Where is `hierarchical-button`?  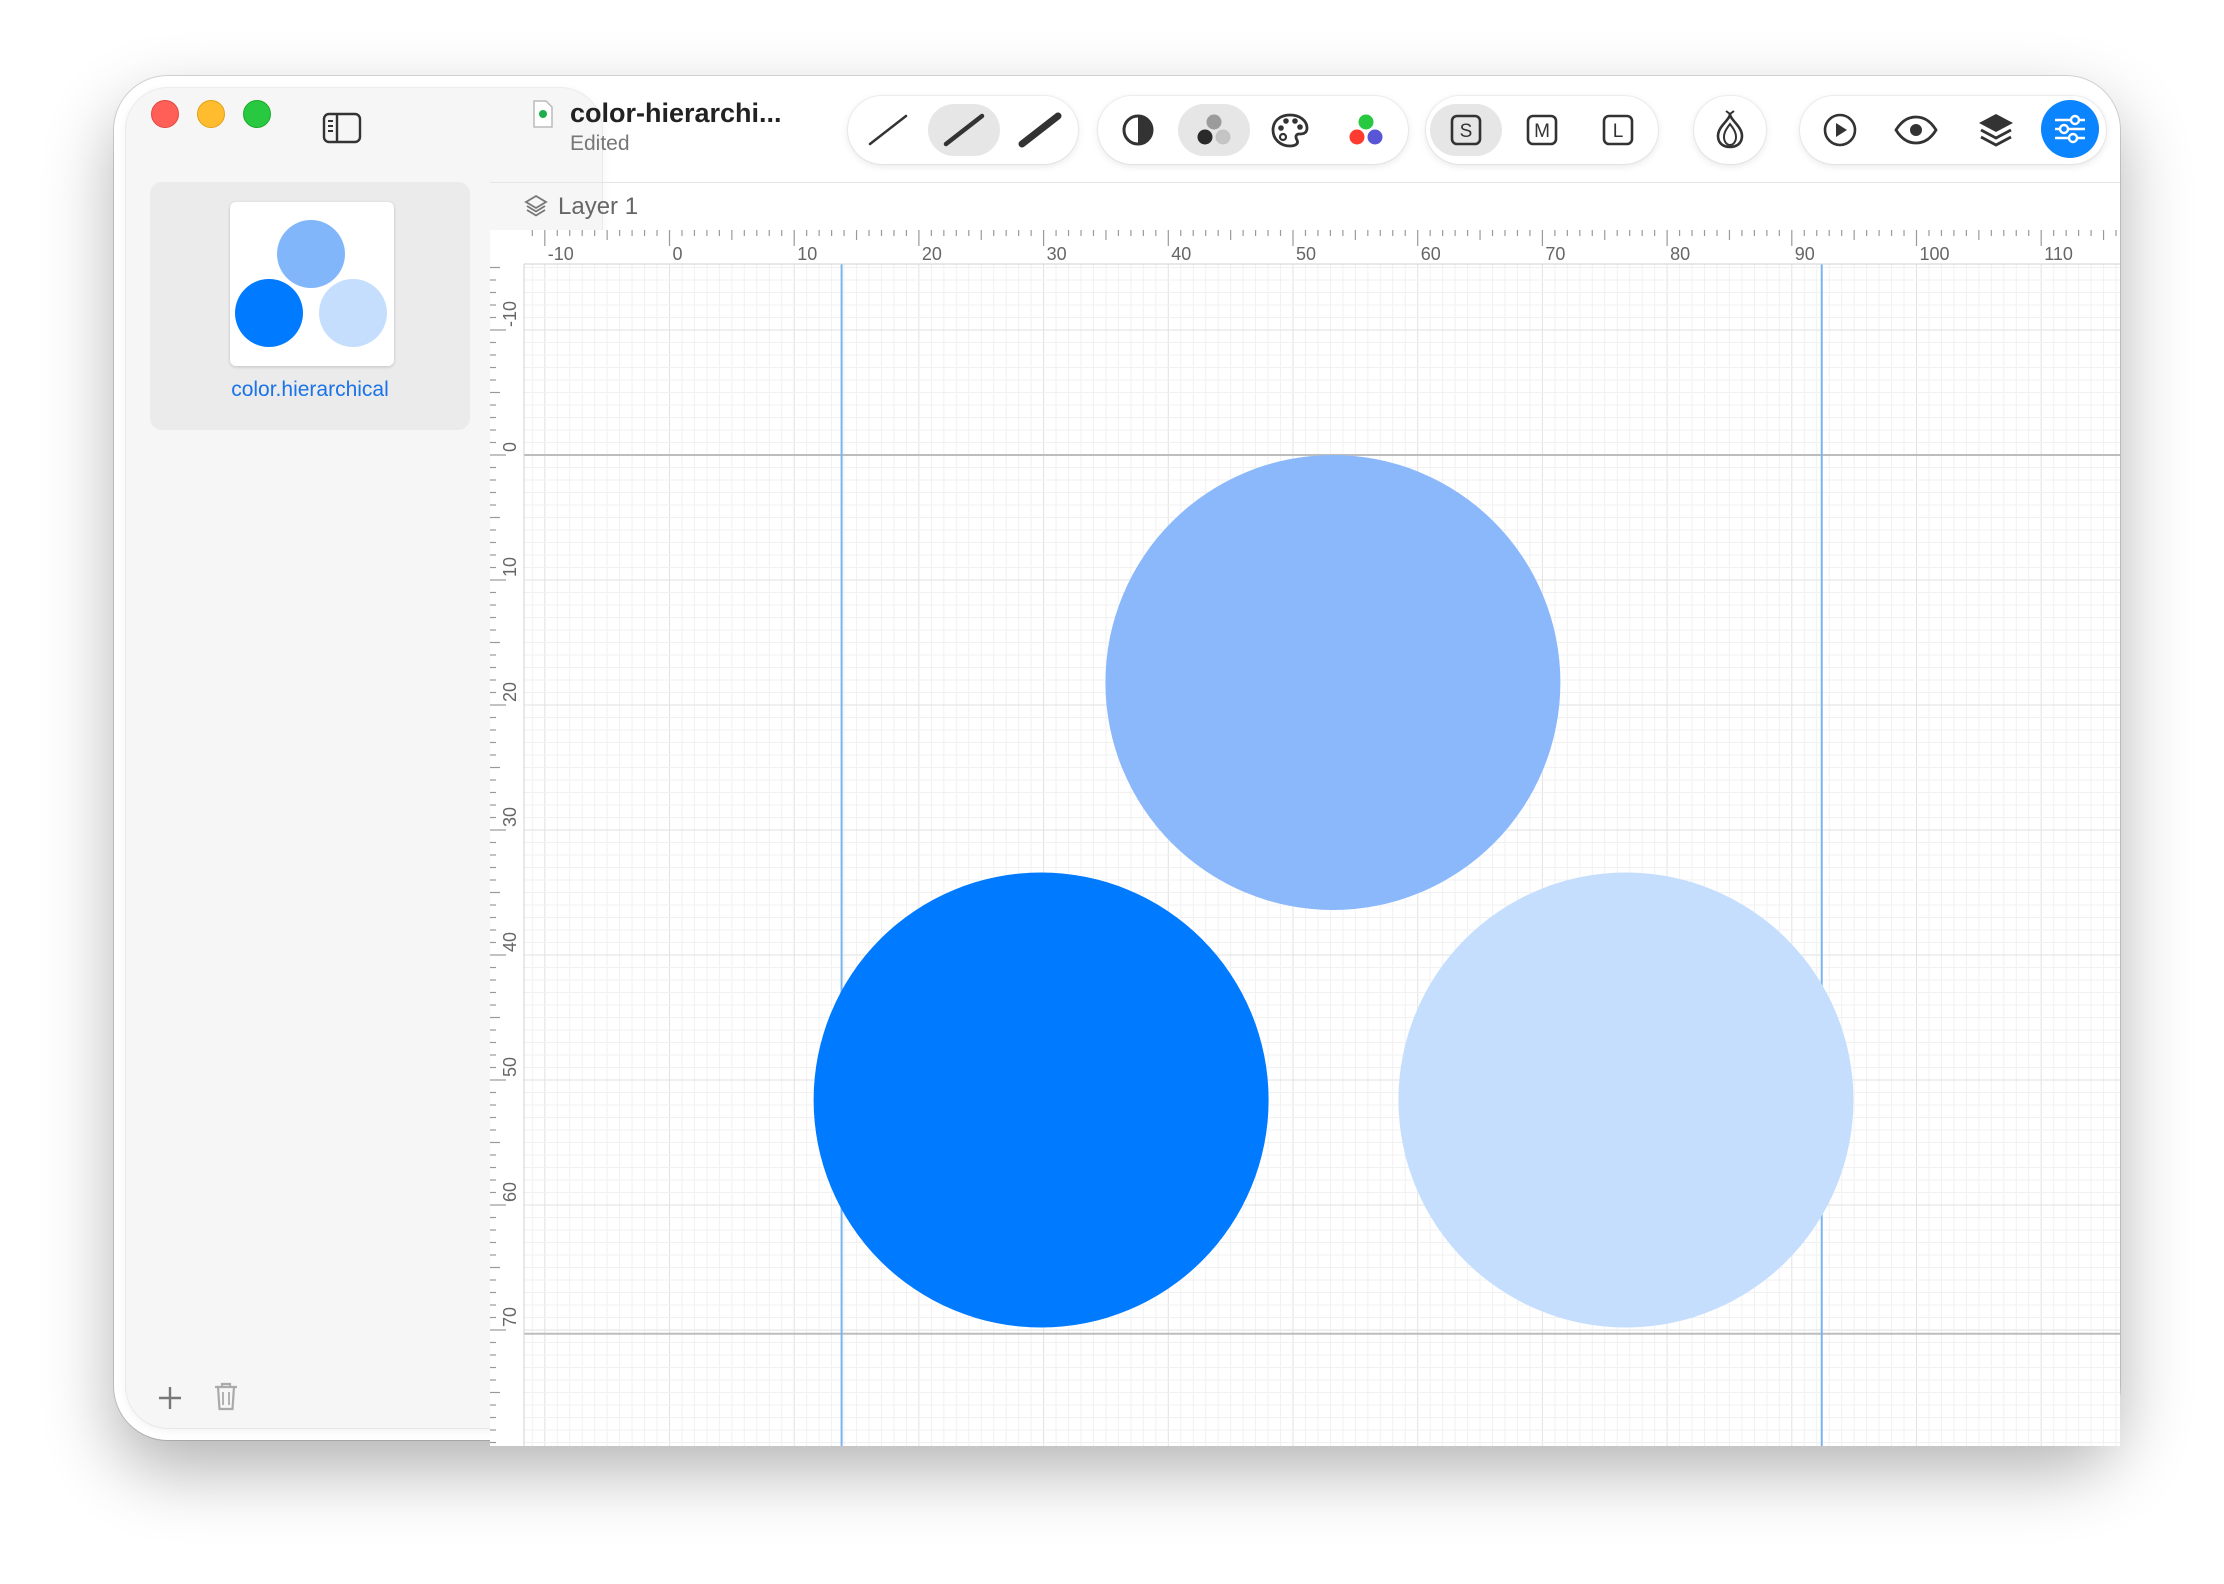 hierarchical-button is located at coordinates (1214, 130).